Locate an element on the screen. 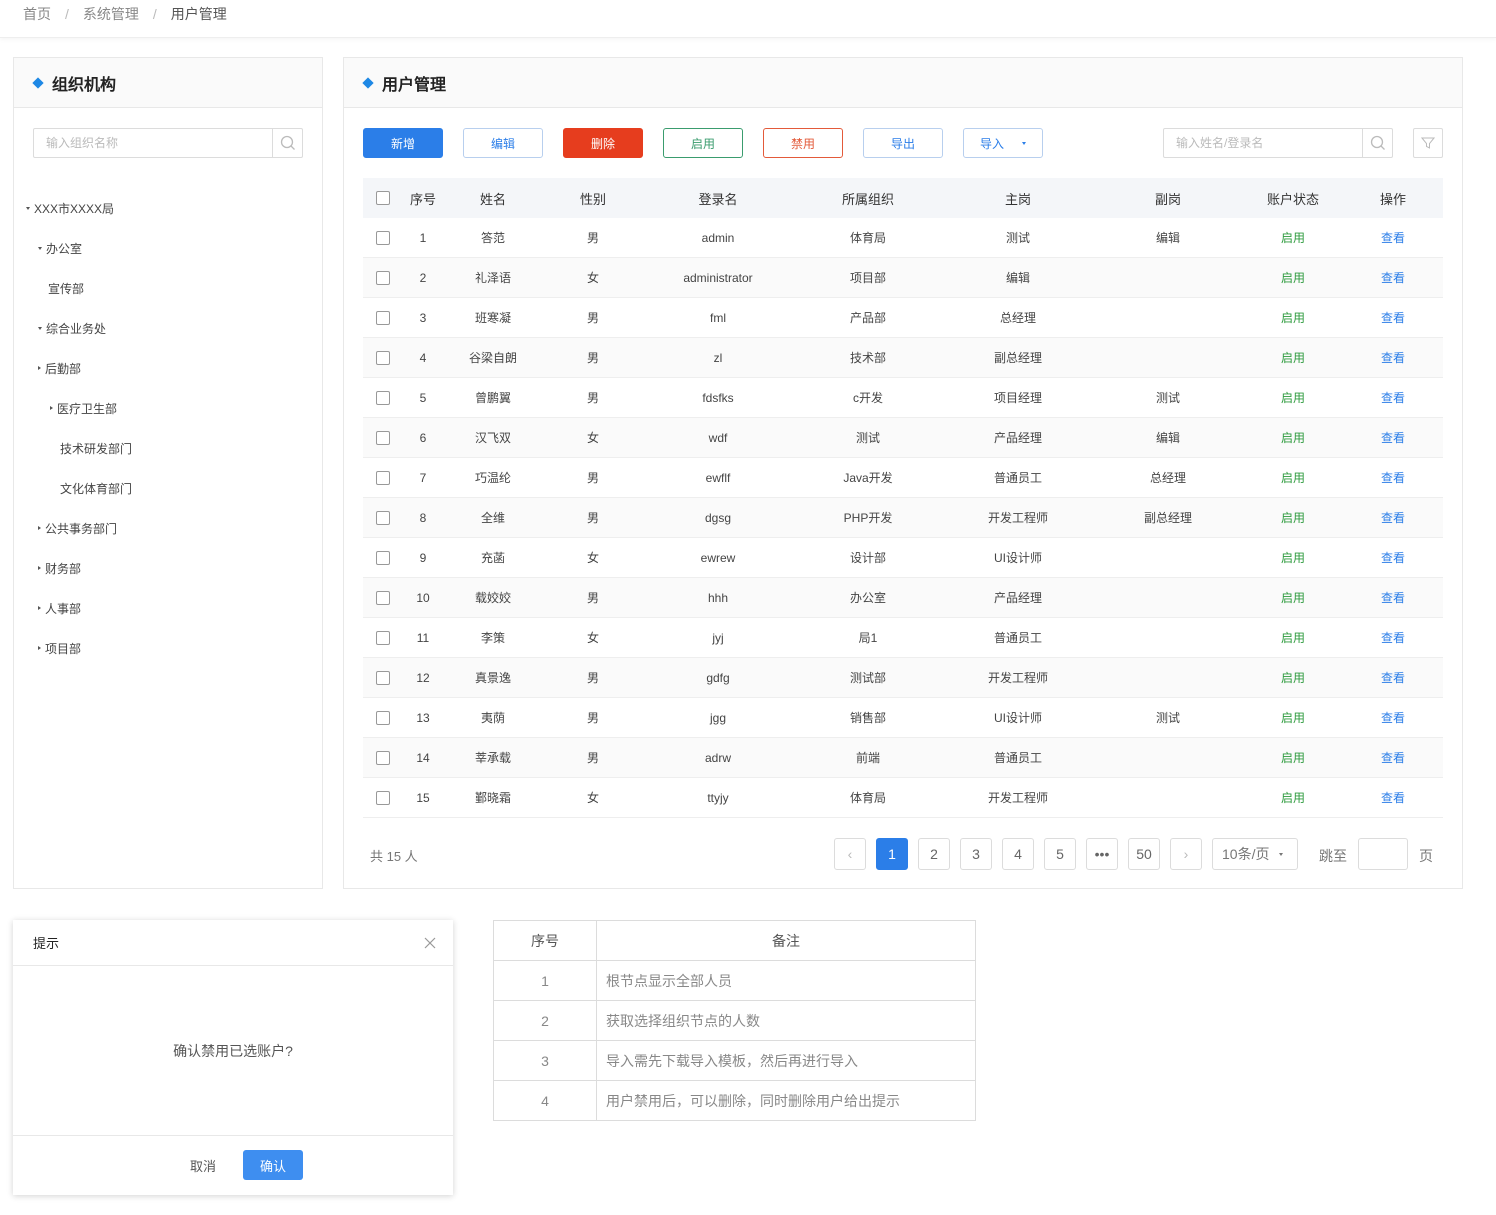 The image size is (1496, 1215). page-50: 50 is located at coordinates (1144, 854).